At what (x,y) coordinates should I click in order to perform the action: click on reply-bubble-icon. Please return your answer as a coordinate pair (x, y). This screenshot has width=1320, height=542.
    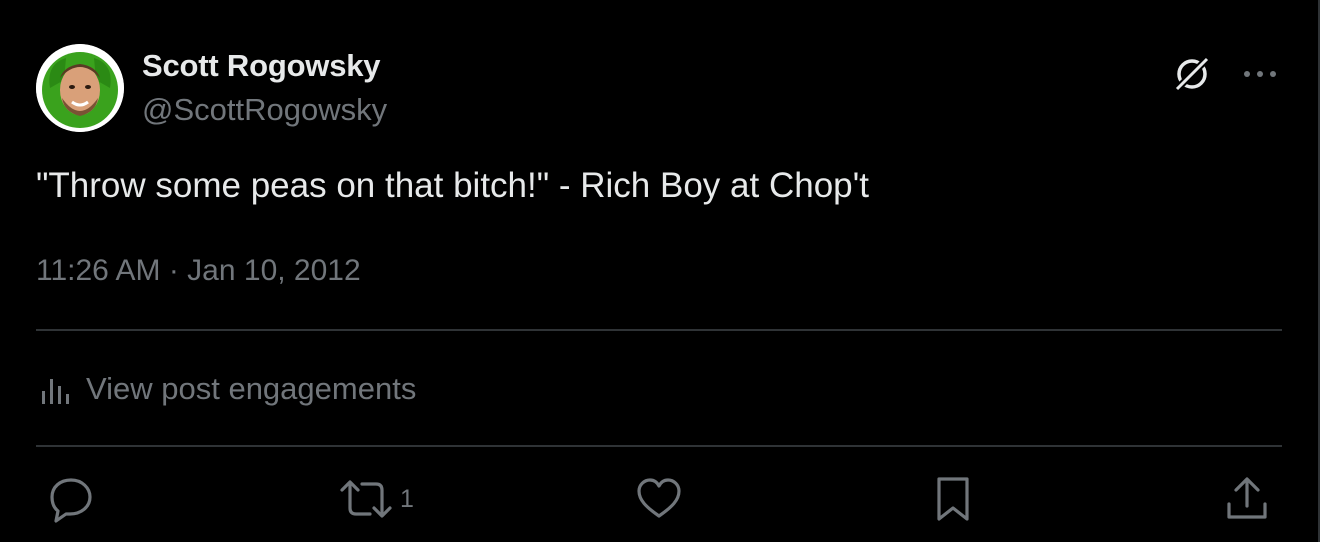
    Looking at the image, I should click on (71, 500).